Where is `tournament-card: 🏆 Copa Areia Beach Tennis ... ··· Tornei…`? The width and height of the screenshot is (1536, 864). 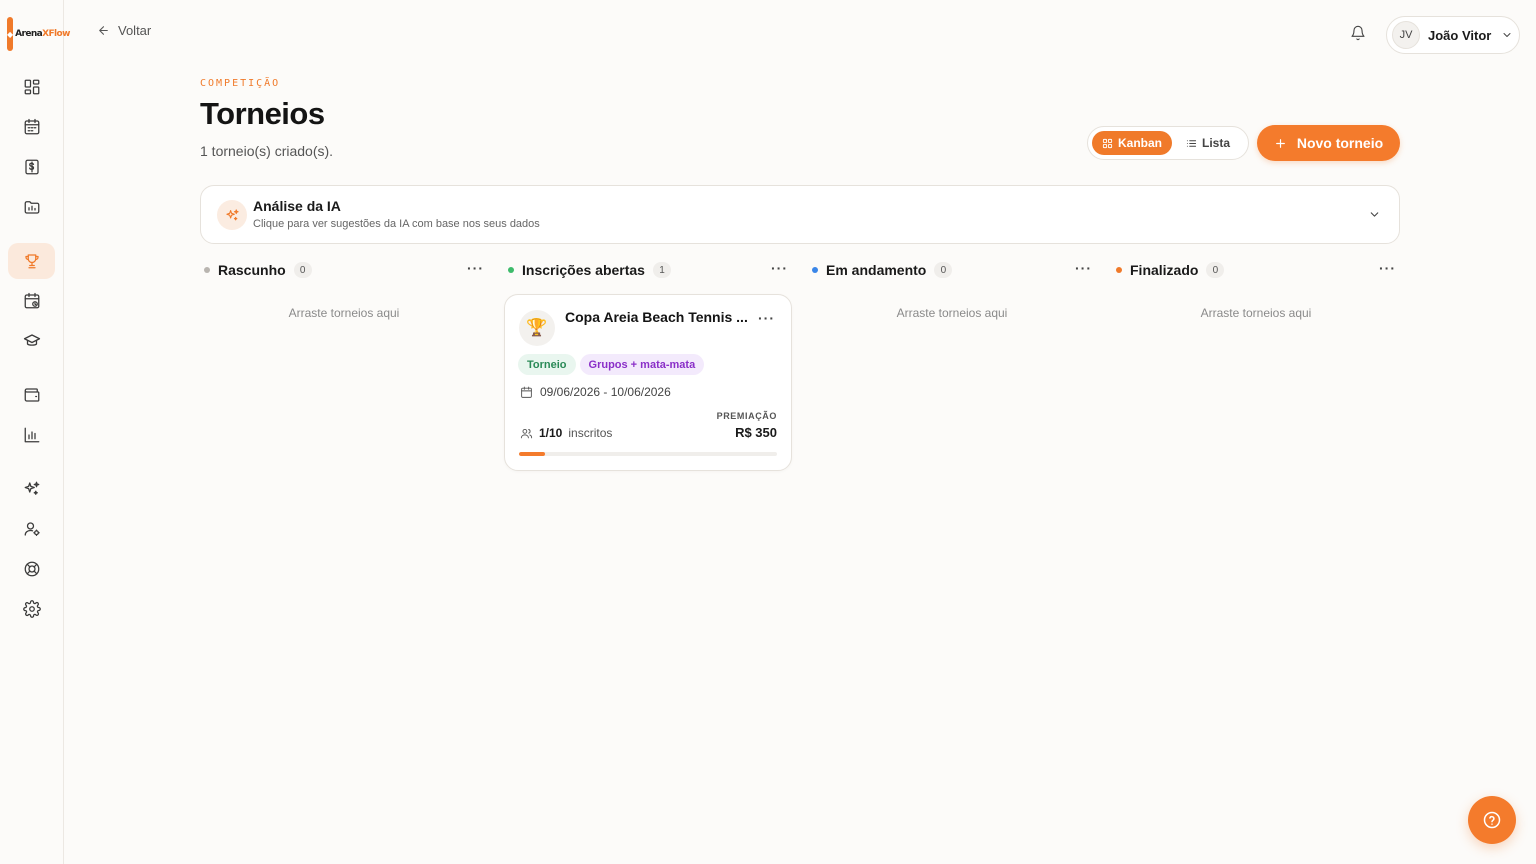
tournament-card: 🏆 Copa Areia Beach Tennis ... ··· Tornei… is located at coordinates (648, 382).